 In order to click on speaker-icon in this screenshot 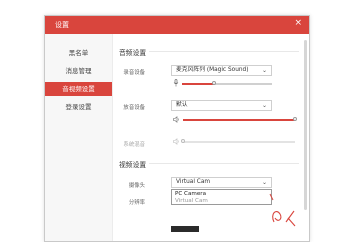, I will do `click(176, 119)`.